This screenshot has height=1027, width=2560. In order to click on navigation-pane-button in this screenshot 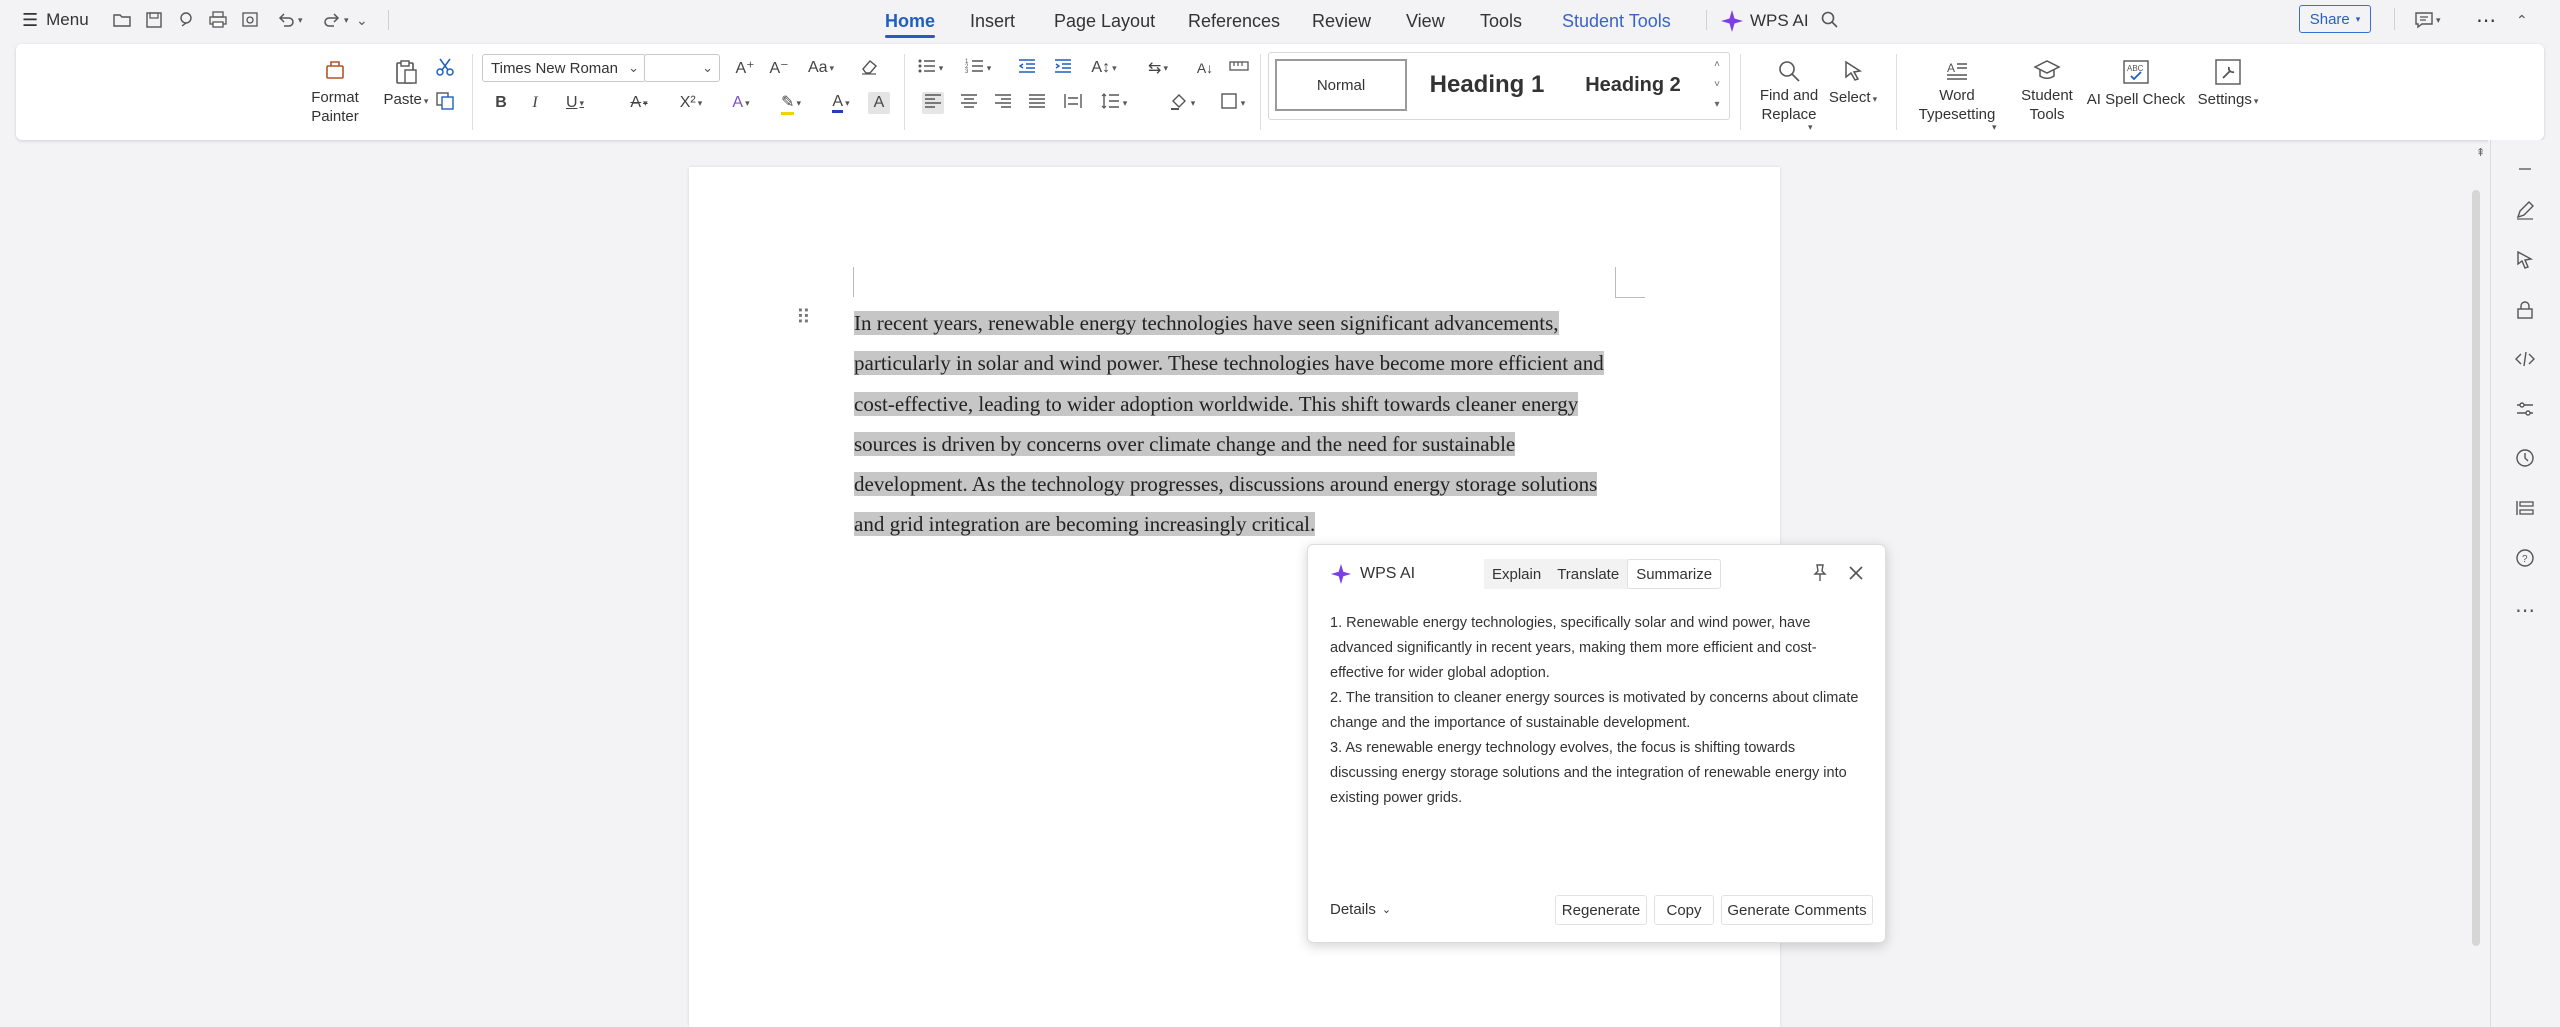, I will do `click(2525, 510)`.